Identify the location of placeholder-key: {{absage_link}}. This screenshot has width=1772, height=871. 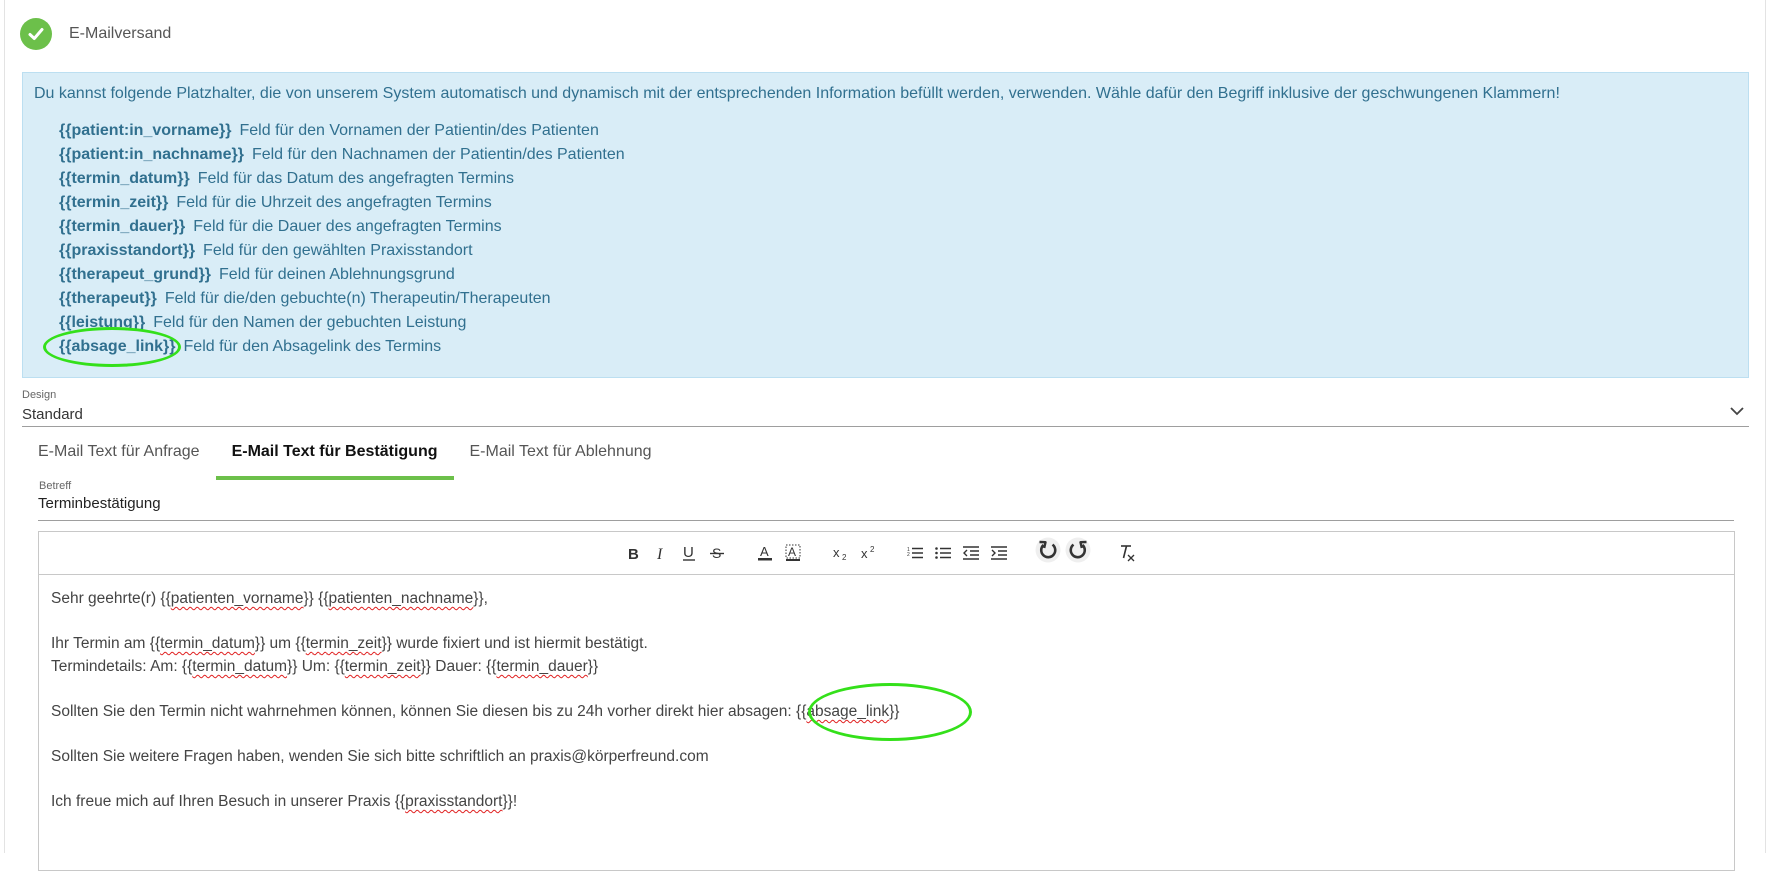
(117, 346).